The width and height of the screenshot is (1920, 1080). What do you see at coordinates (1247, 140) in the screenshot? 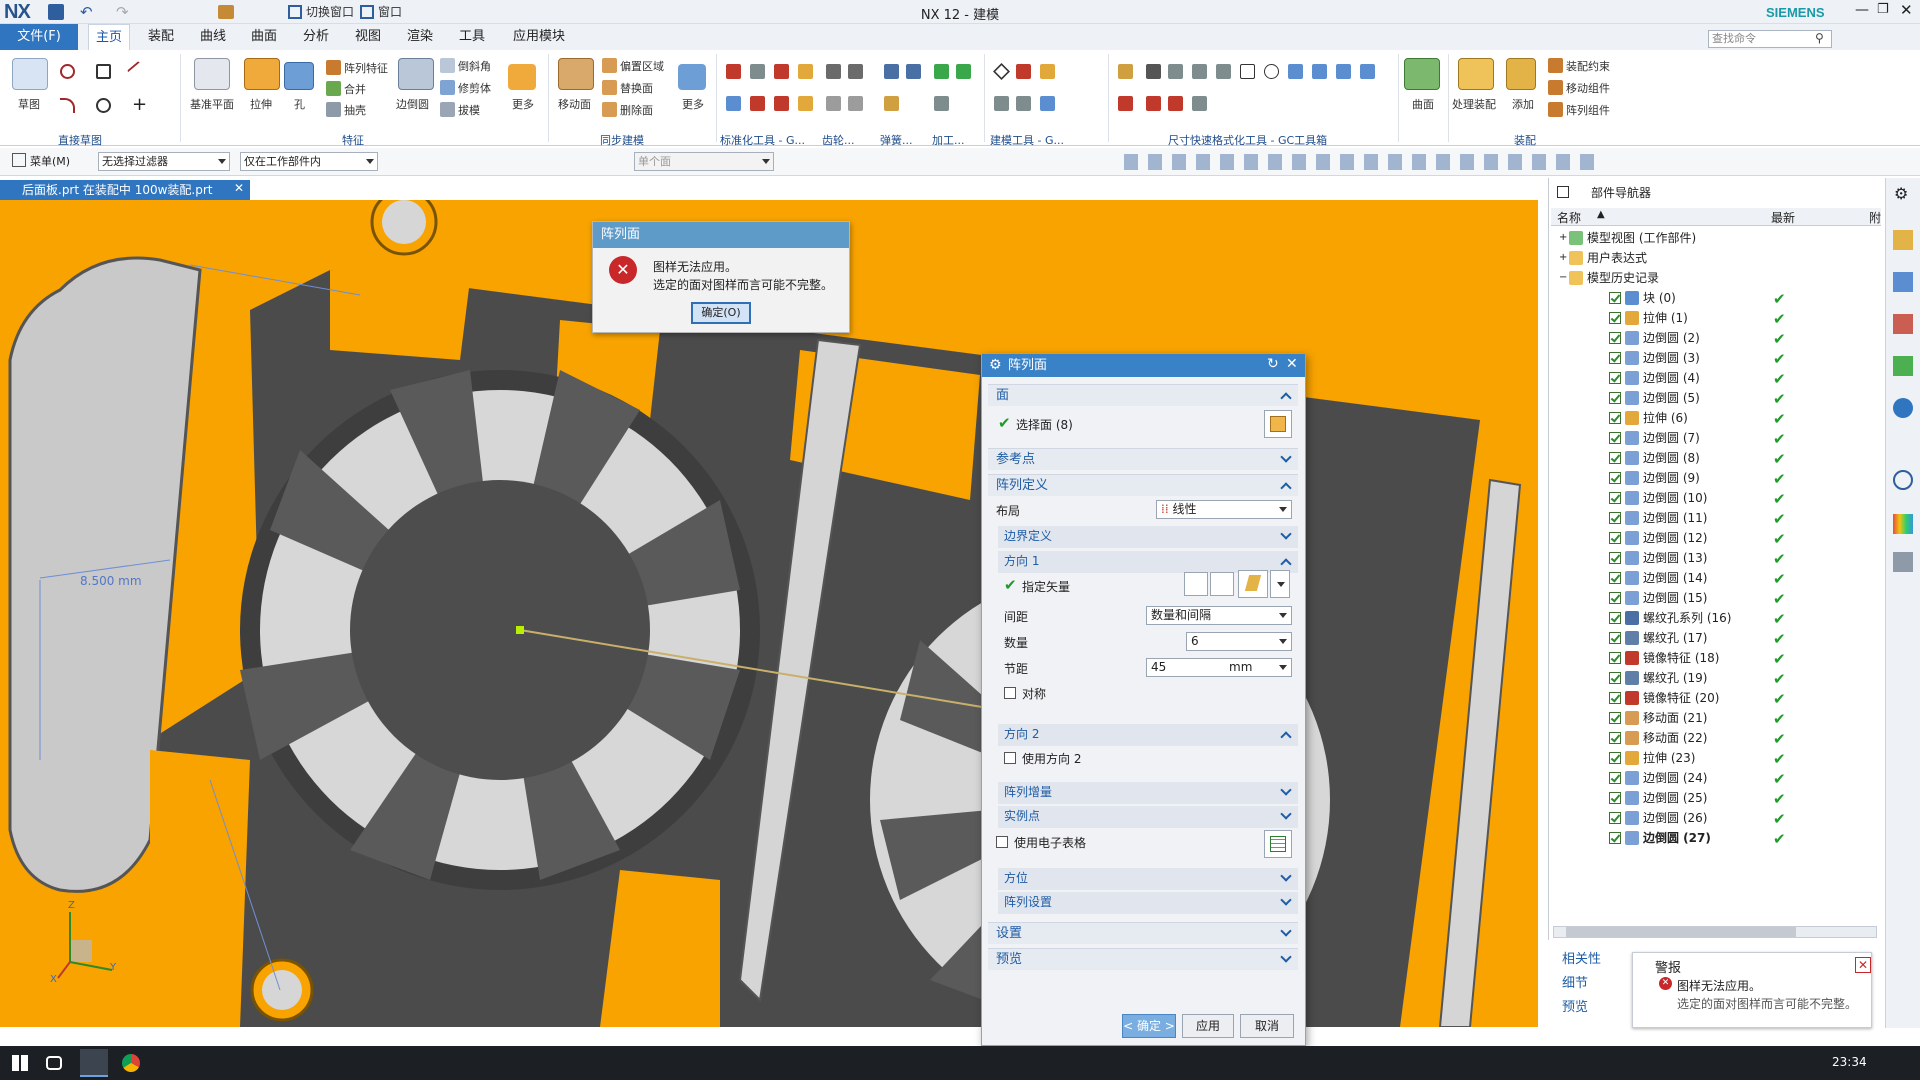
I see `group-dimension-format: 尺寸快速格式化工具 - GC工具箱` at bounding box center [1247, 140].